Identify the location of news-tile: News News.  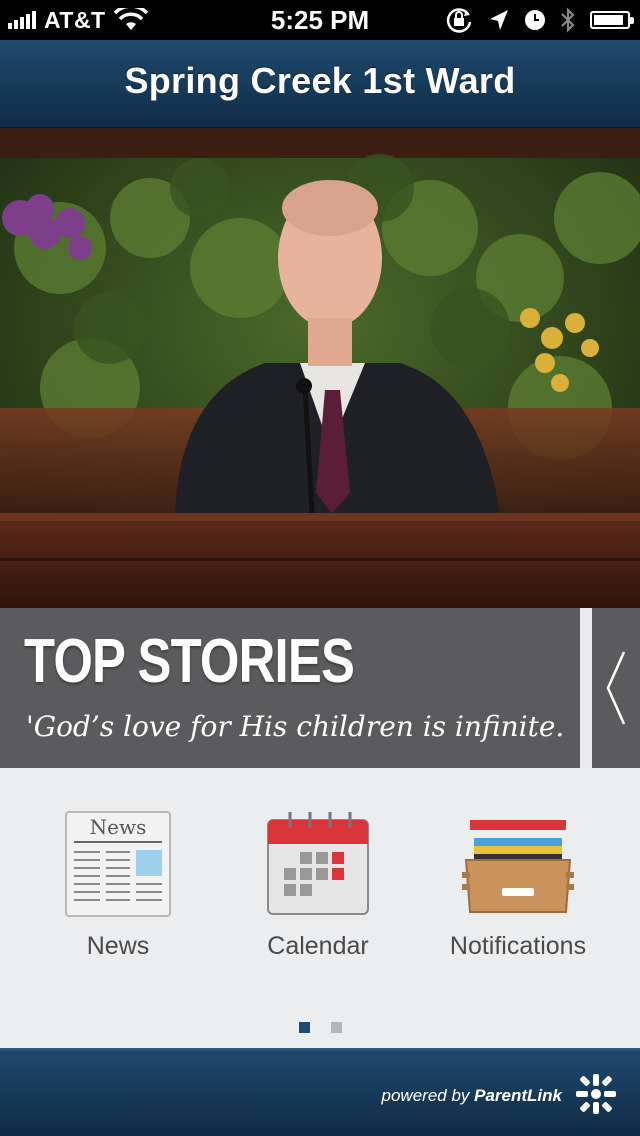
(118, 908).